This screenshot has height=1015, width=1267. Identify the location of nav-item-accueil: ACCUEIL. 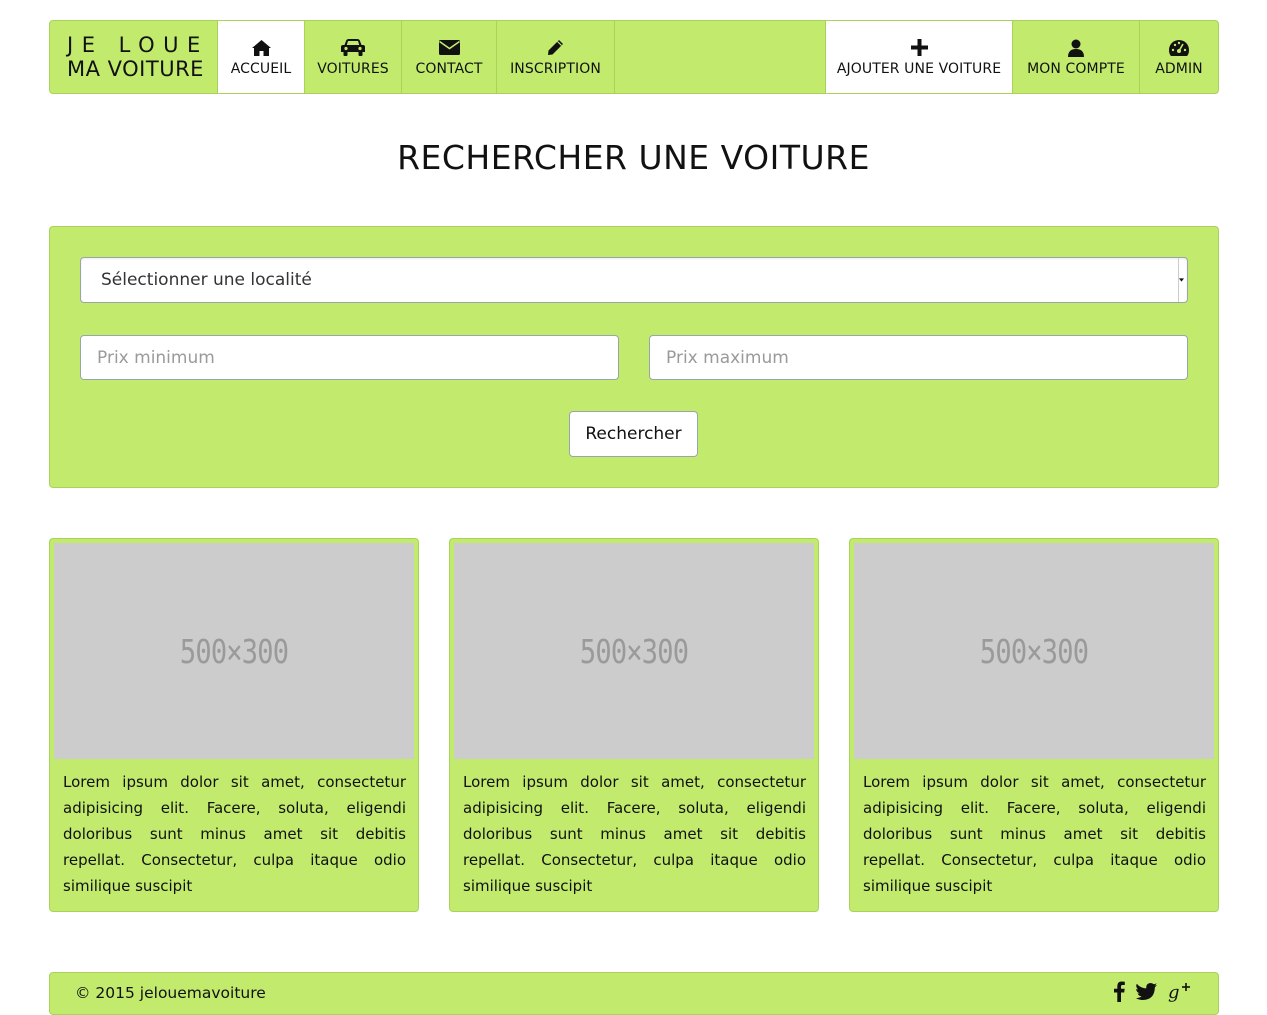
(261, 57).